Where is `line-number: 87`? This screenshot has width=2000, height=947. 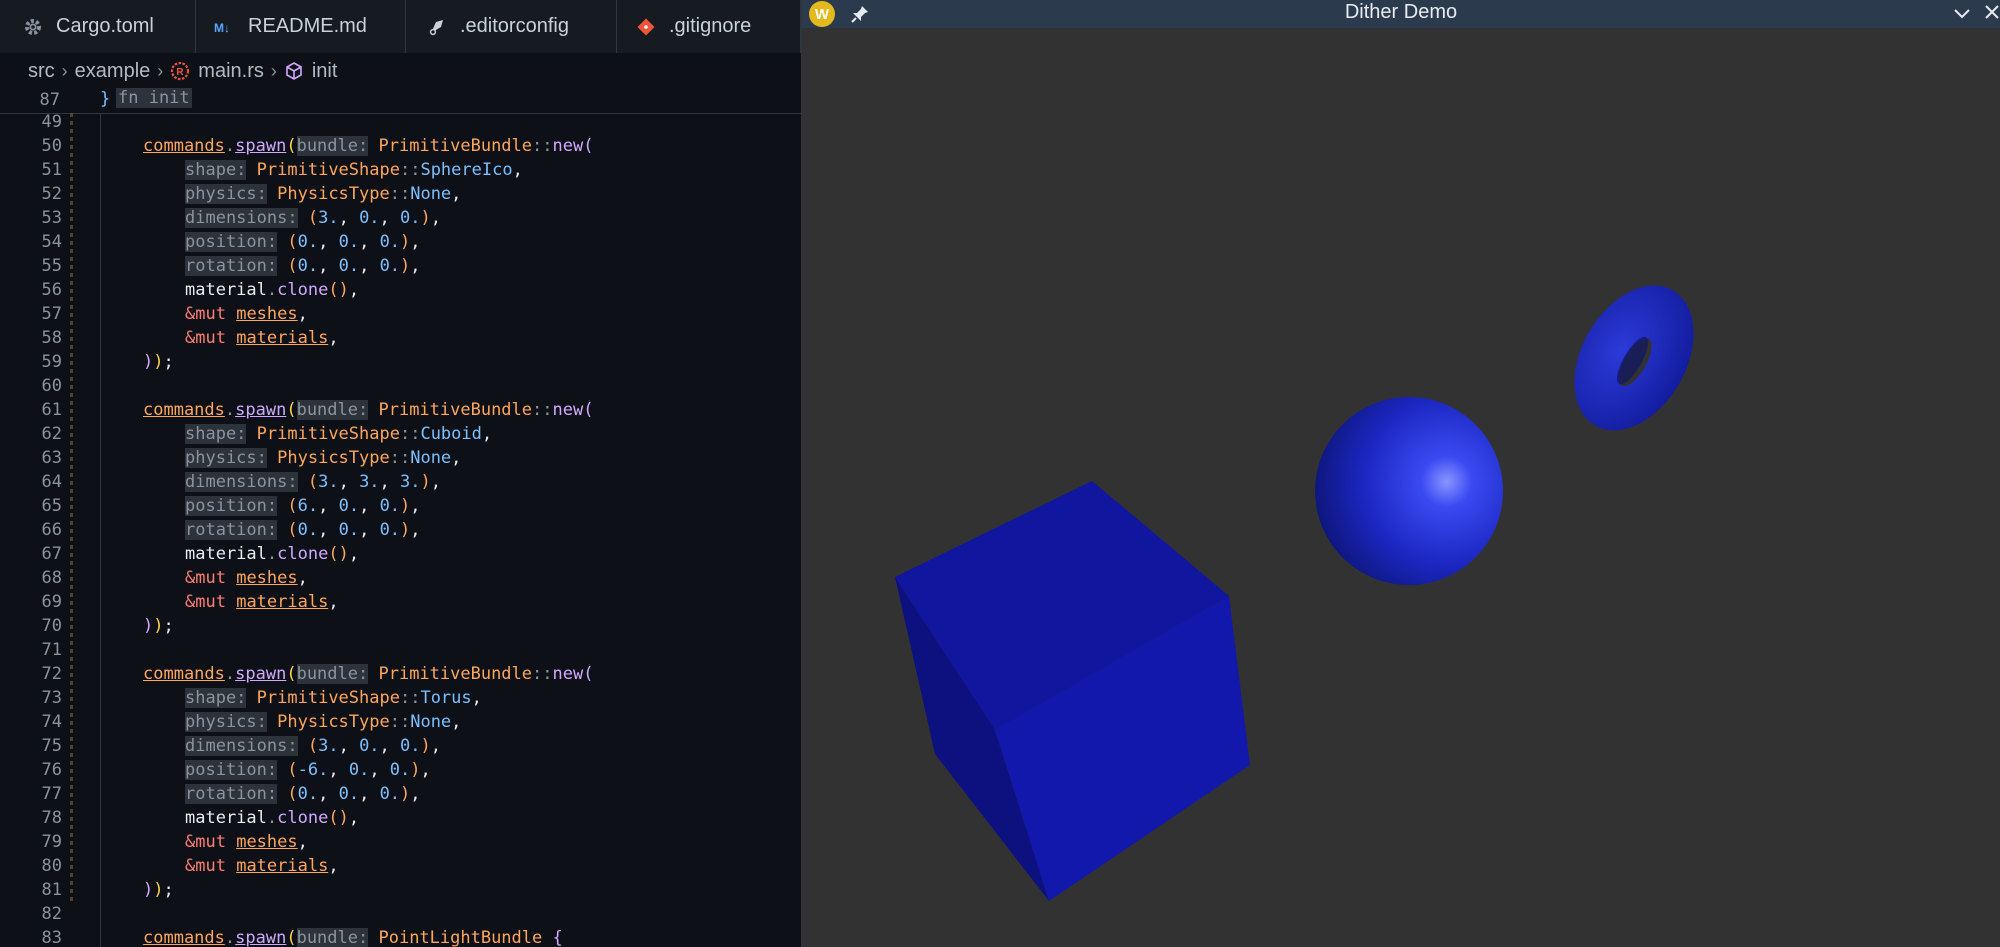
line-number: 87 is located at coordinates (49, 100).